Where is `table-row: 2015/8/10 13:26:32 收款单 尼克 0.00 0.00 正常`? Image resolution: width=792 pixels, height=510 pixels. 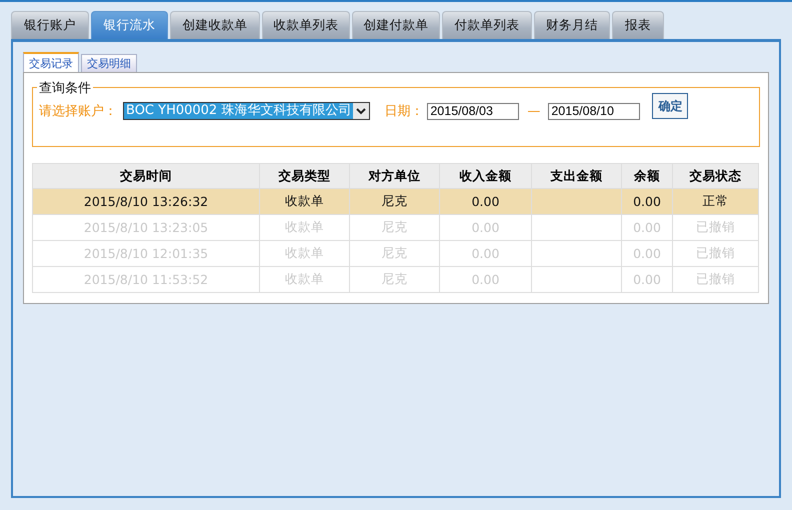
table-row: 2015/8/10 13:26:32 收款单 尼克 0.00 0.00 正常 is located at coordinates (395, 201).